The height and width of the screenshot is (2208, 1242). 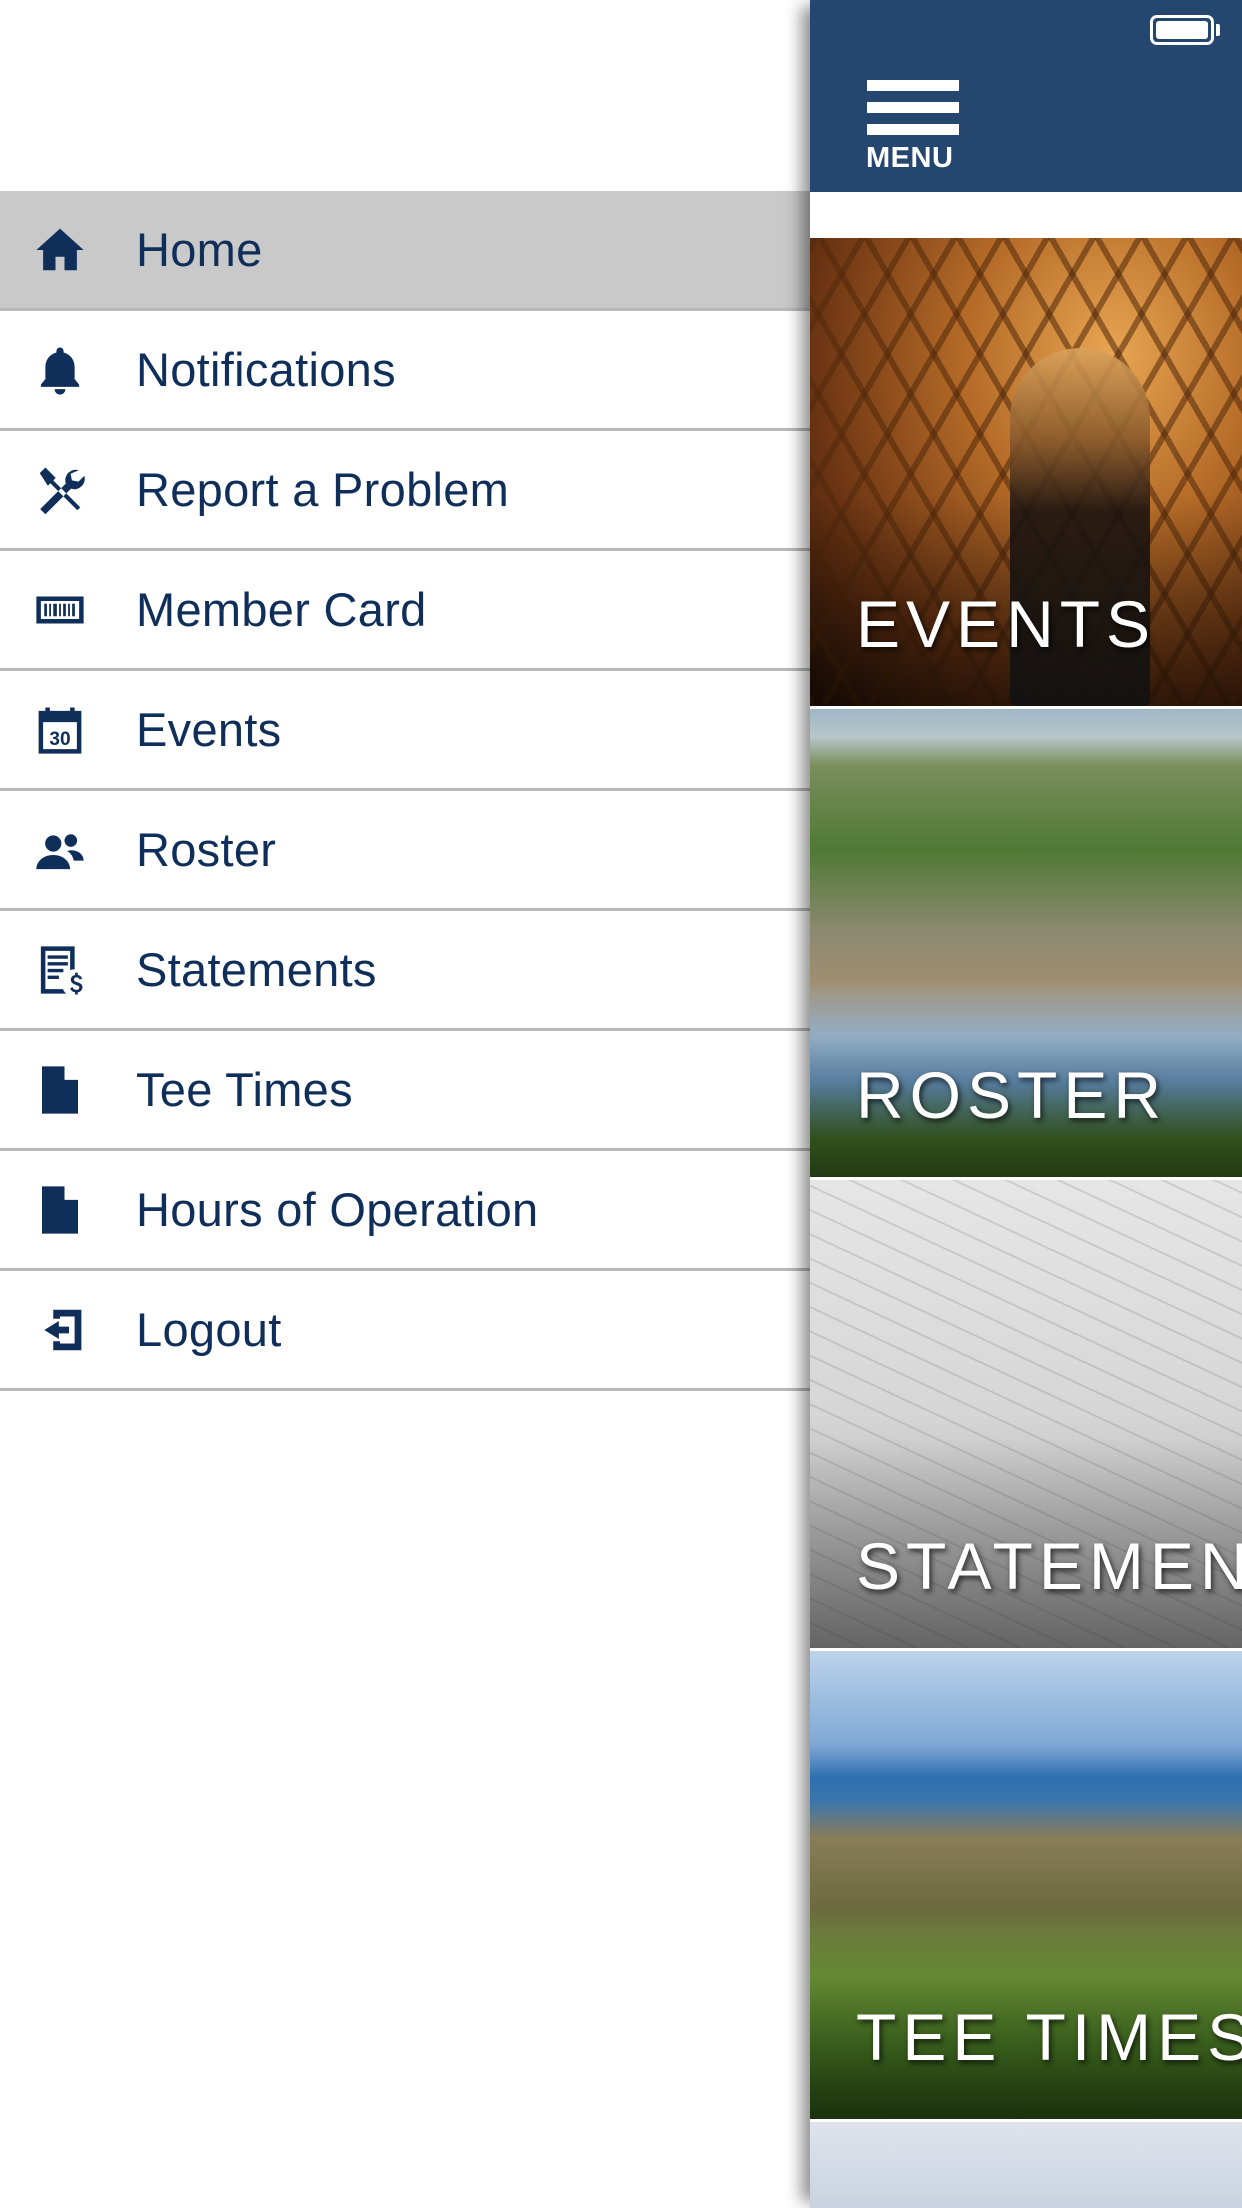 I want to click on drawer-item-logout: Logout, so click(x=405, y=1331).